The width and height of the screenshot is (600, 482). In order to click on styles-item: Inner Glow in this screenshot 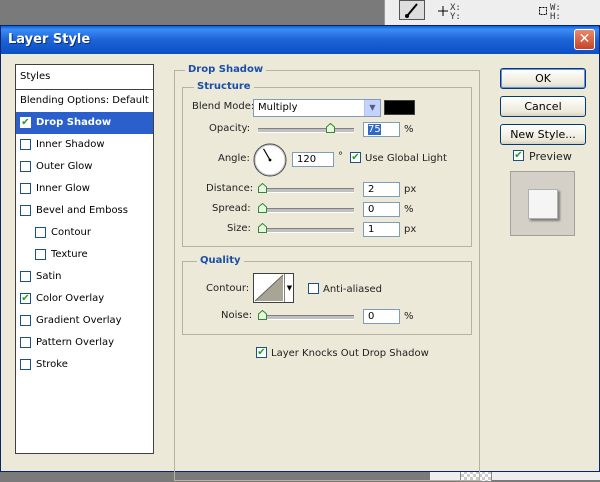, I will do `click(84, 189)`.